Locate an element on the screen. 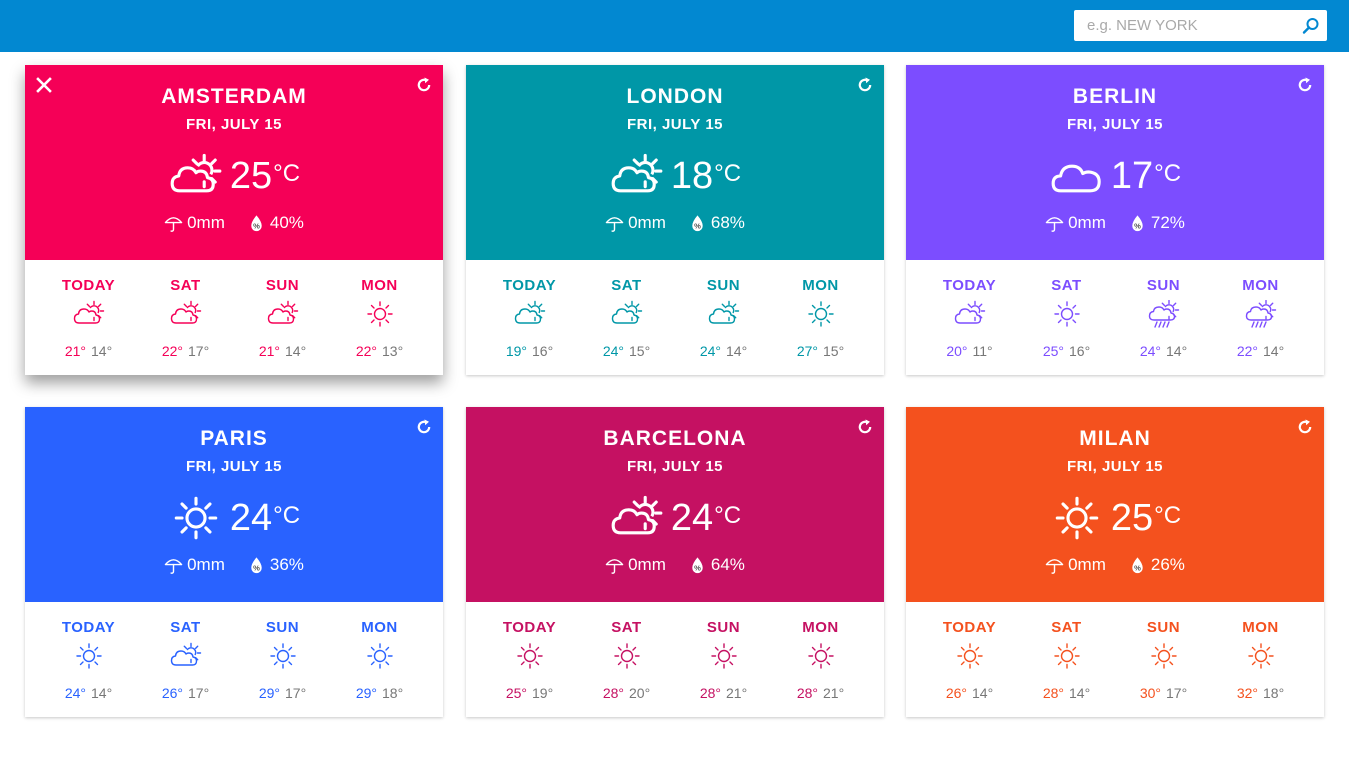 This screenshot has height=769, width=1349. low-temp: 16° is located at coordinates (543, 351).